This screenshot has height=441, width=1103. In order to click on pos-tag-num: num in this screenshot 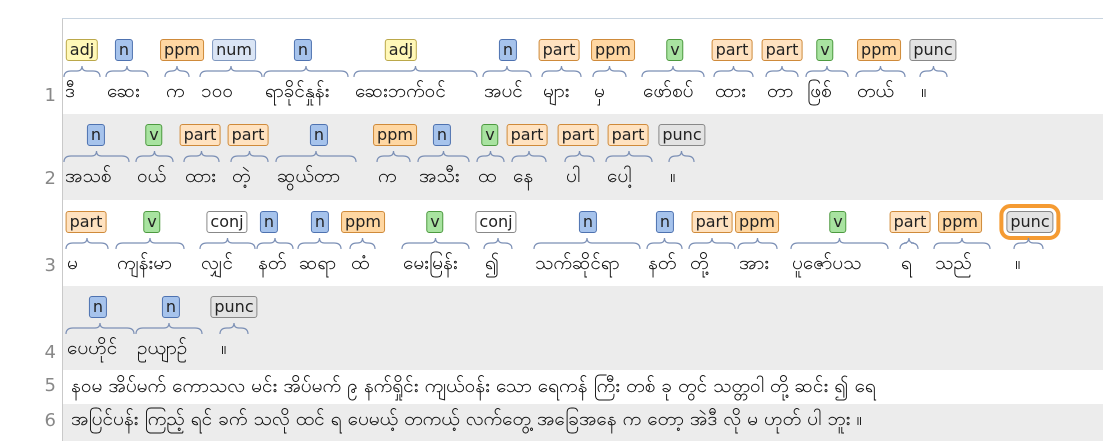, I will do `click(234, 50)`.